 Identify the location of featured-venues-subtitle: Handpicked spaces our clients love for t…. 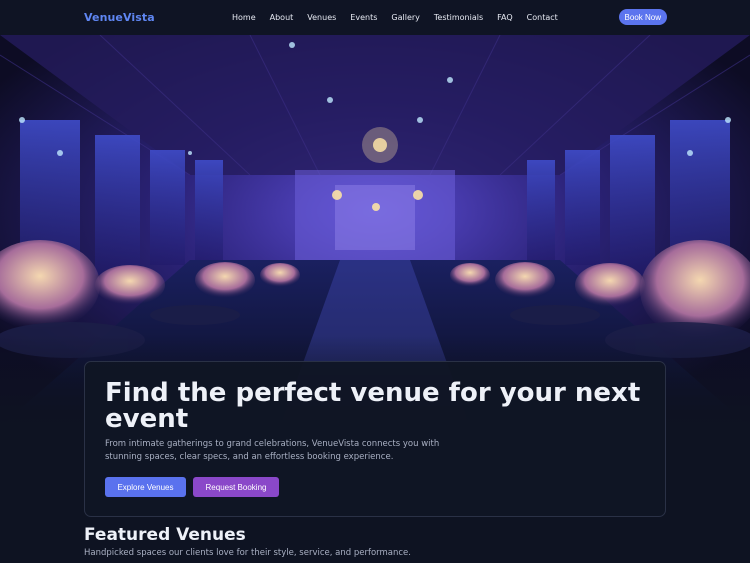
(247, 553).